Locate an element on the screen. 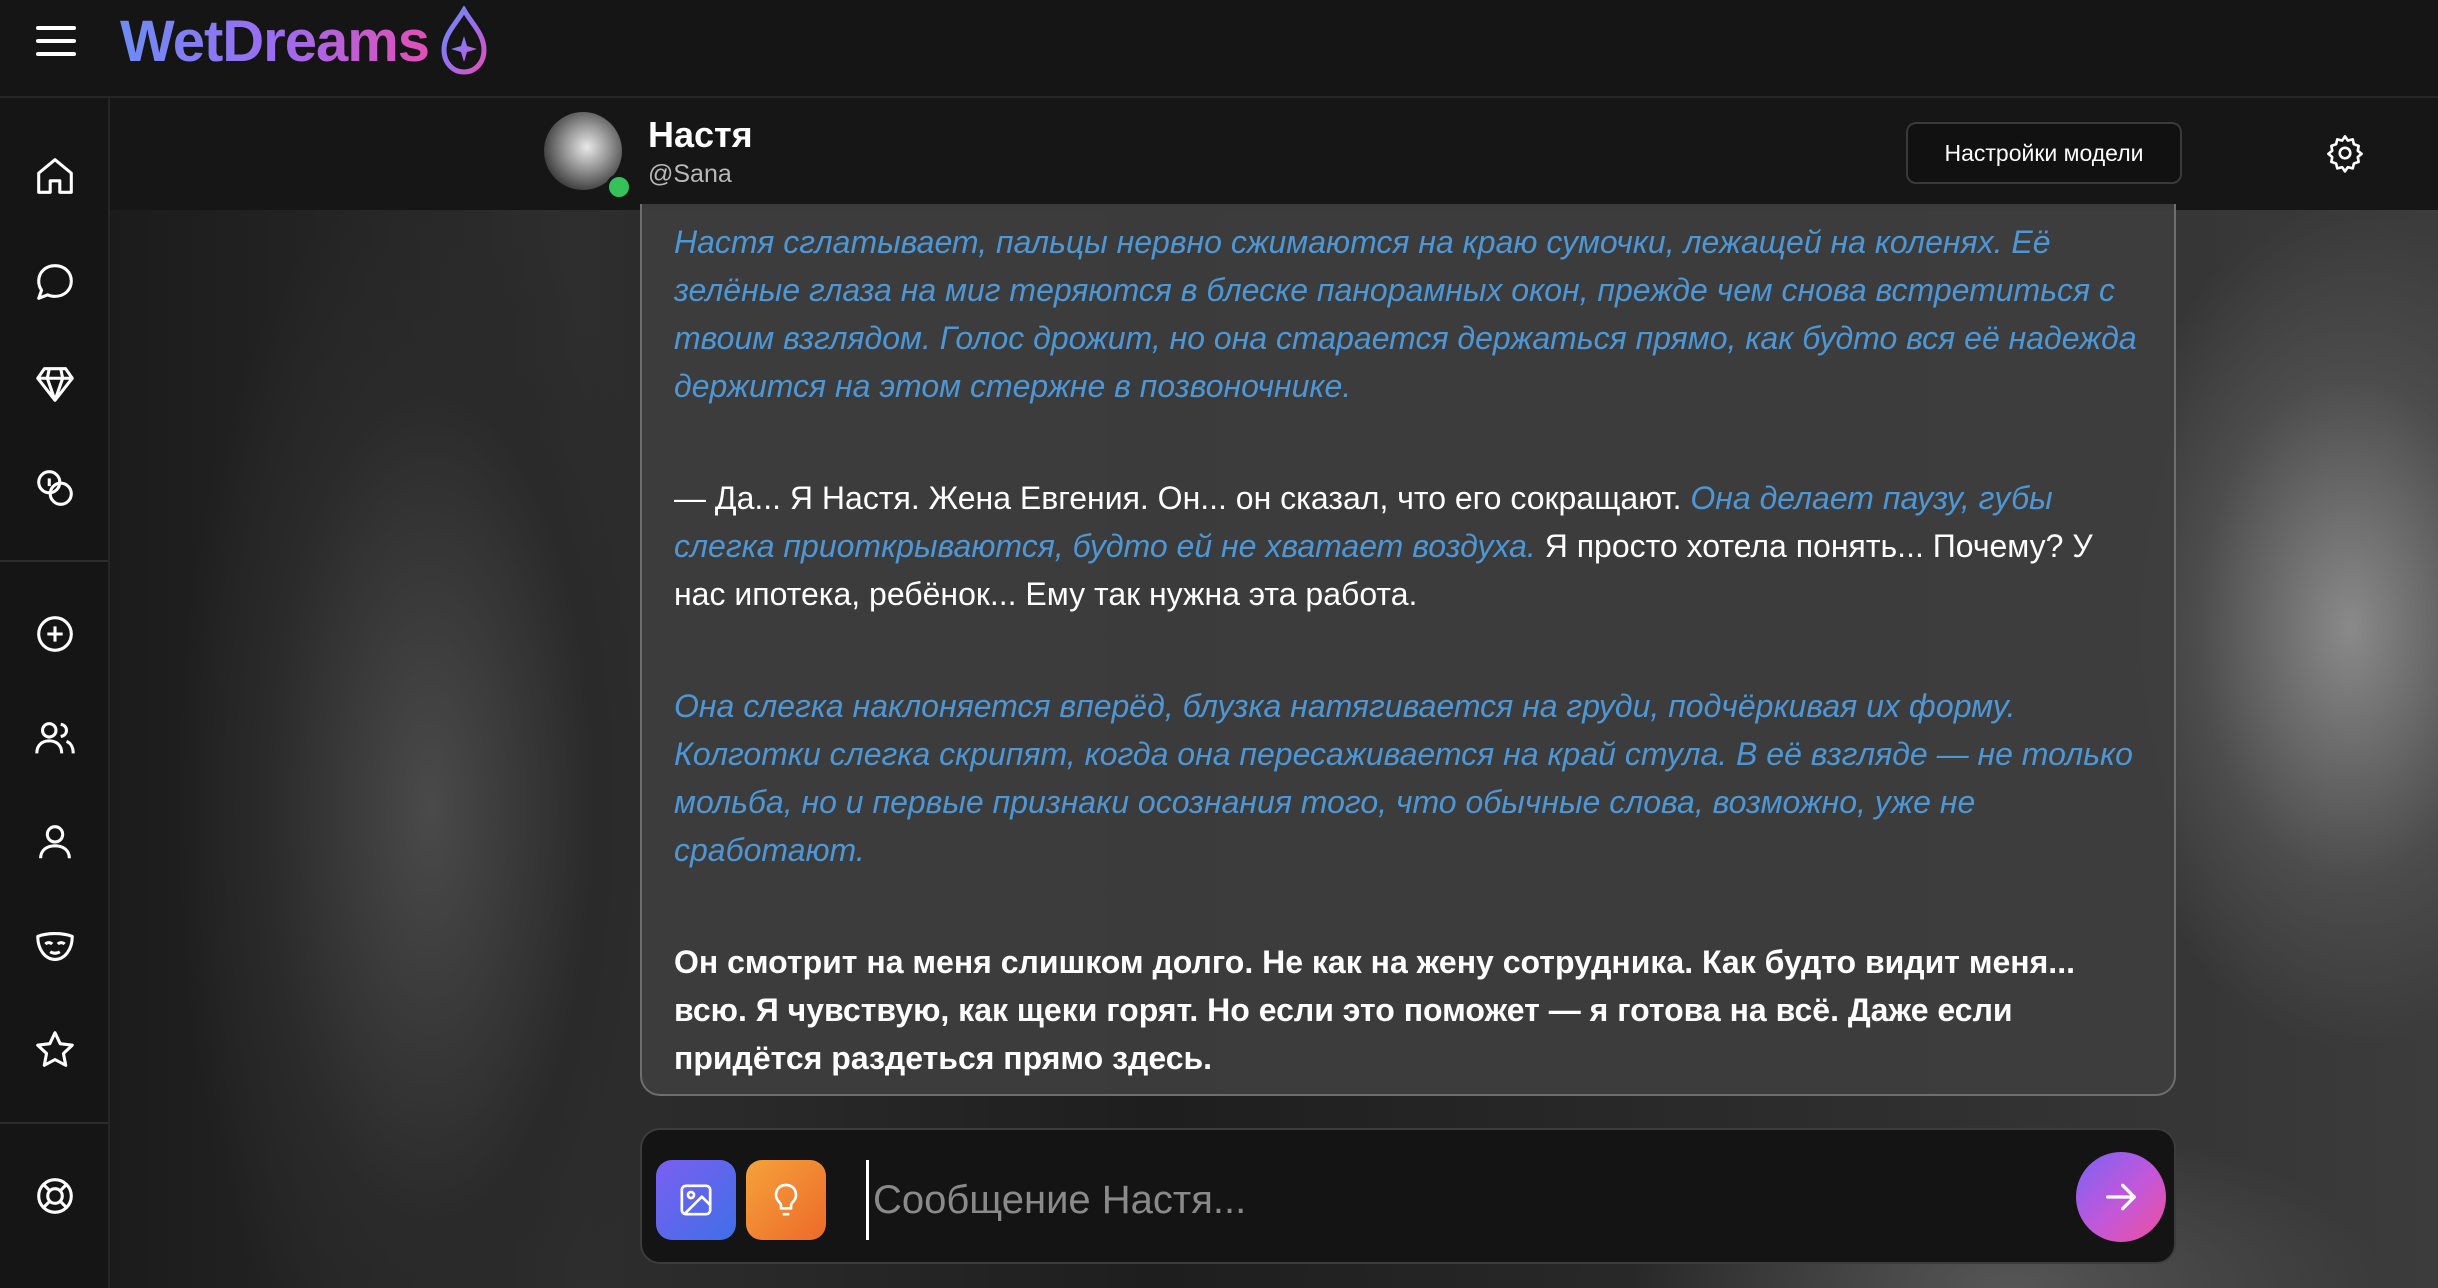  message-input is located at coordinates (1396, 1200).